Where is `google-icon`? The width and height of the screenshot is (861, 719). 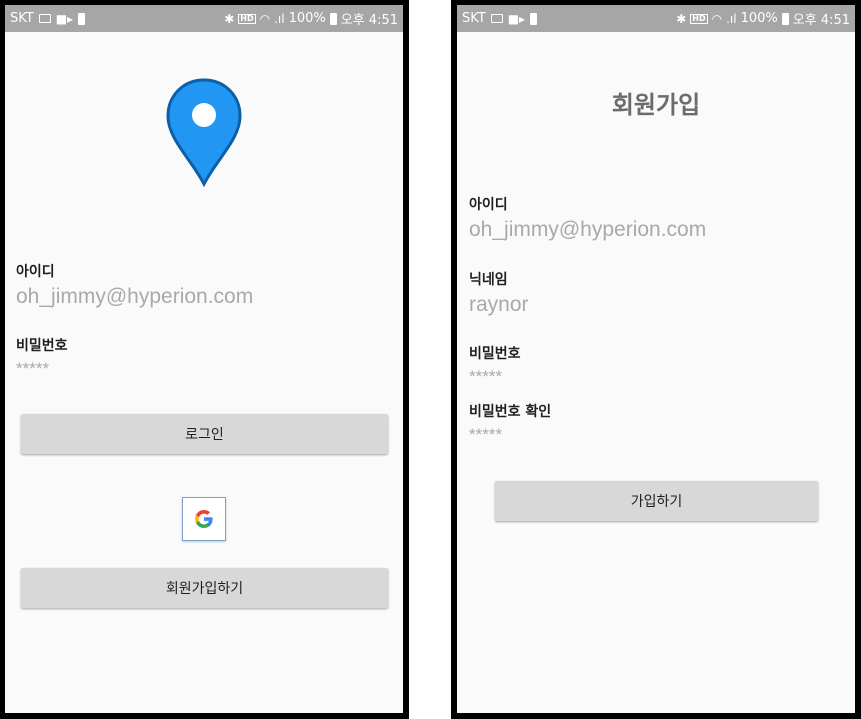
google-icon is located at coordinates (204, 519).